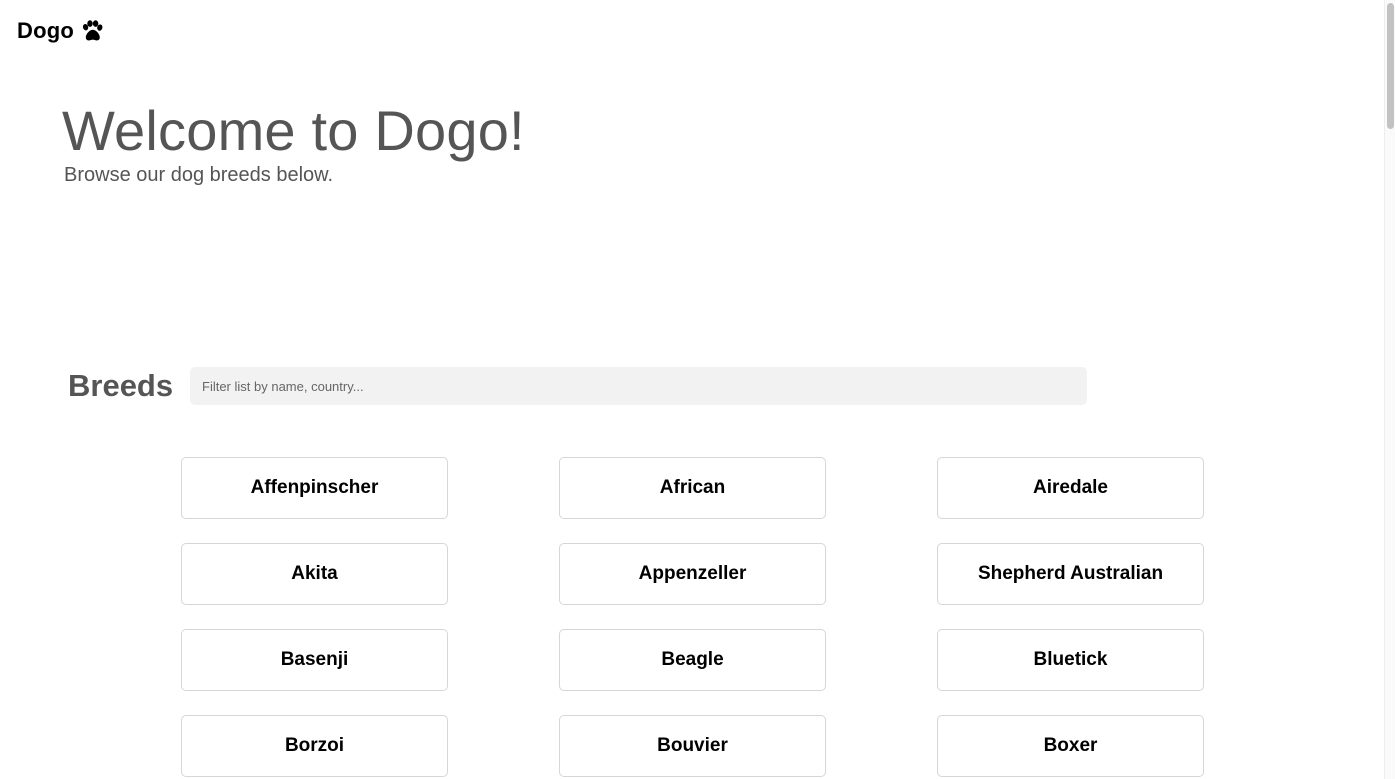 The image size is (1395, 779). What do you see at coordinates (1070, 574) in the screenshot?
I see `breed-card-shepherd-australian: Shepherd Australian` at bounding box center [1070, 574].